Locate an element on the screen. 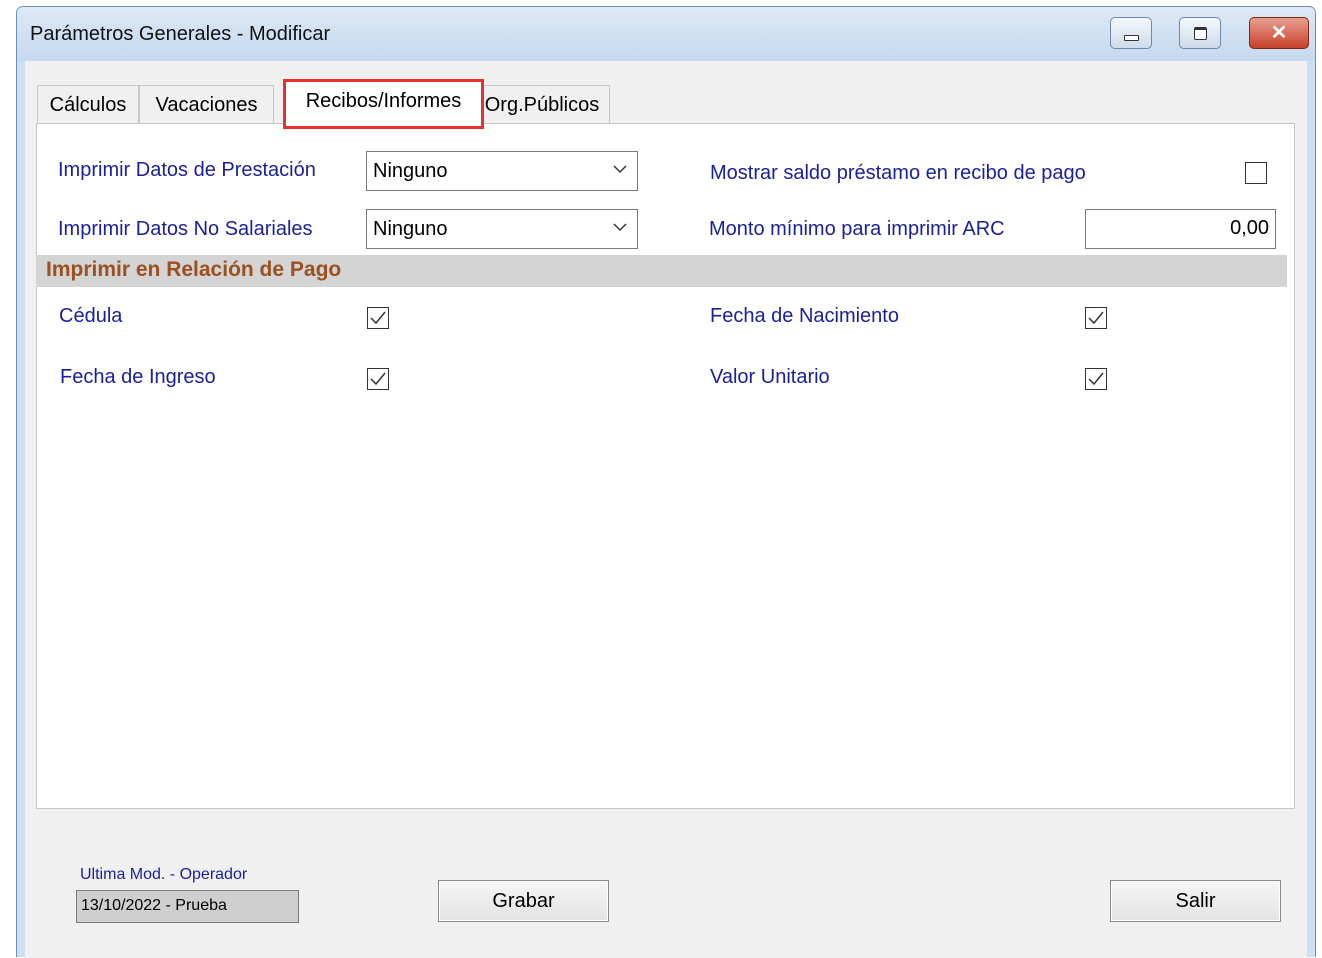 This screenshot has height=958, width=1322. fecha-ingreso-checkbox is located at coordinates (378, 379).